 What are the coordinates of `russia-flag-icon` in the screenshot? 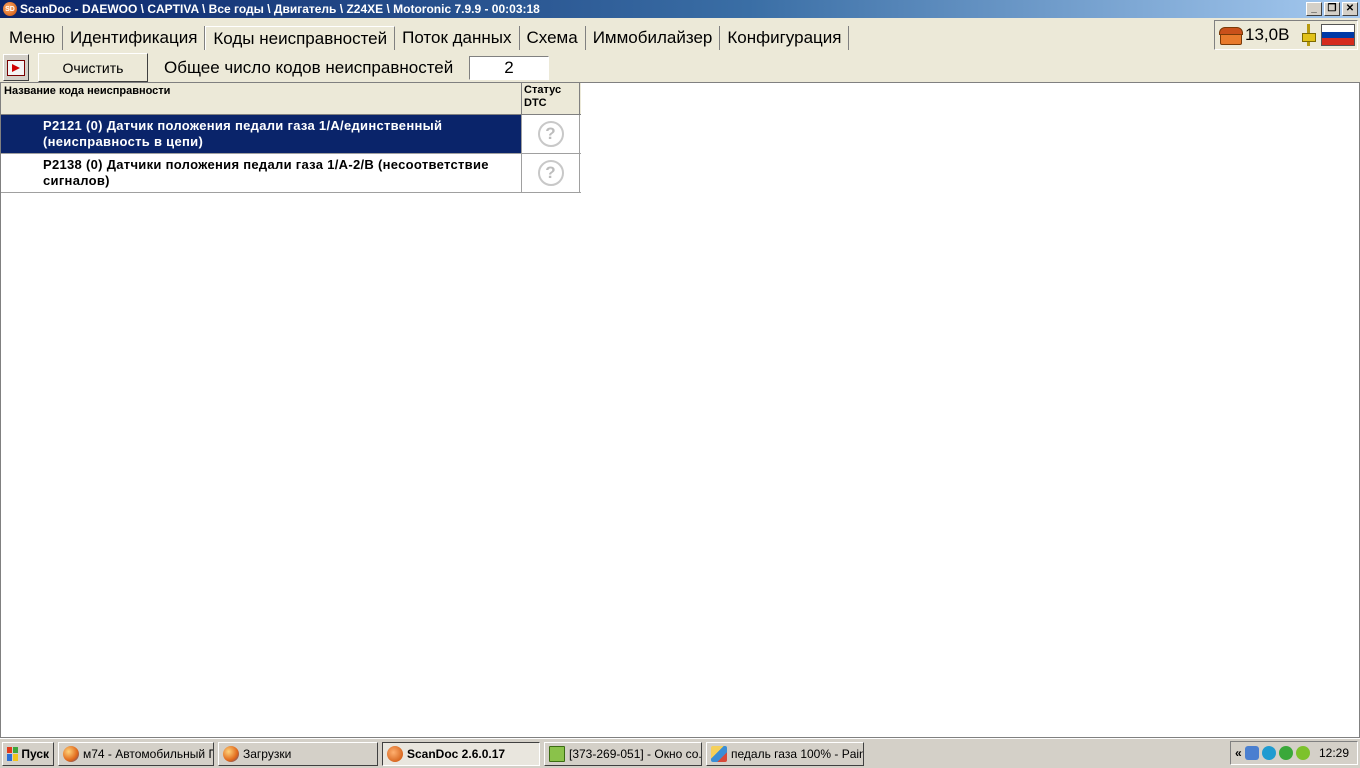 It's located at (1338, 35).